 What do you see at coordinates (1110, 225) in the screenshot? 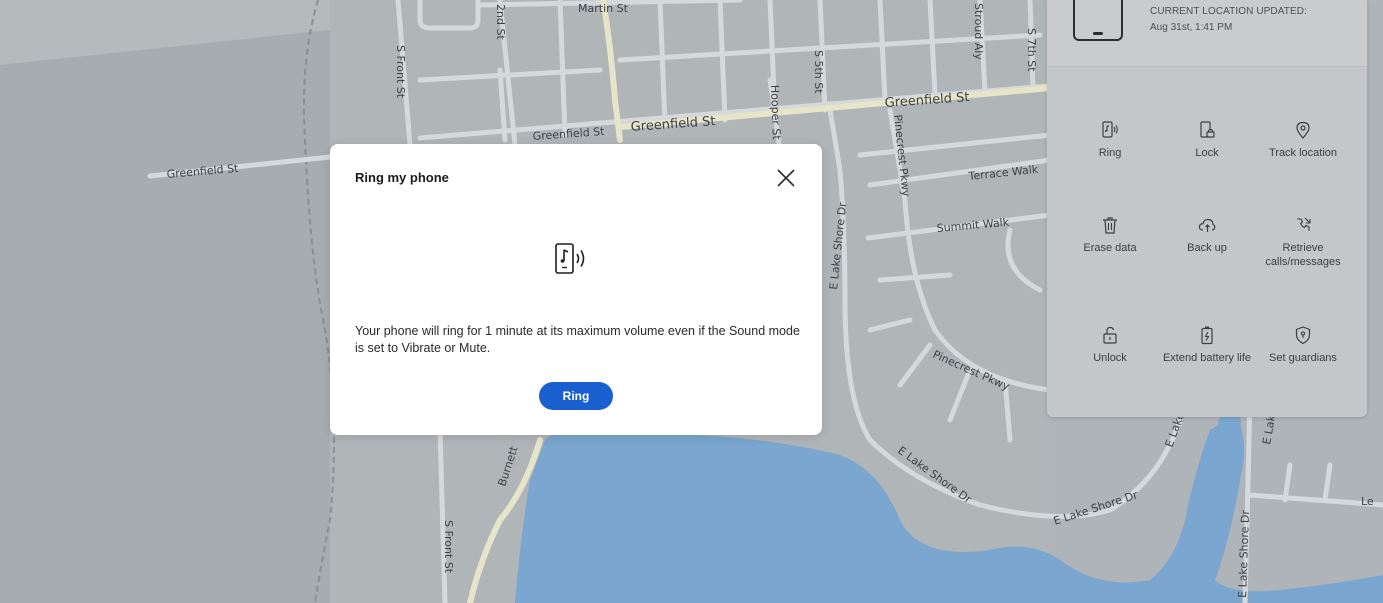
I see `trash-icon` at bounding box center [1110, 225].